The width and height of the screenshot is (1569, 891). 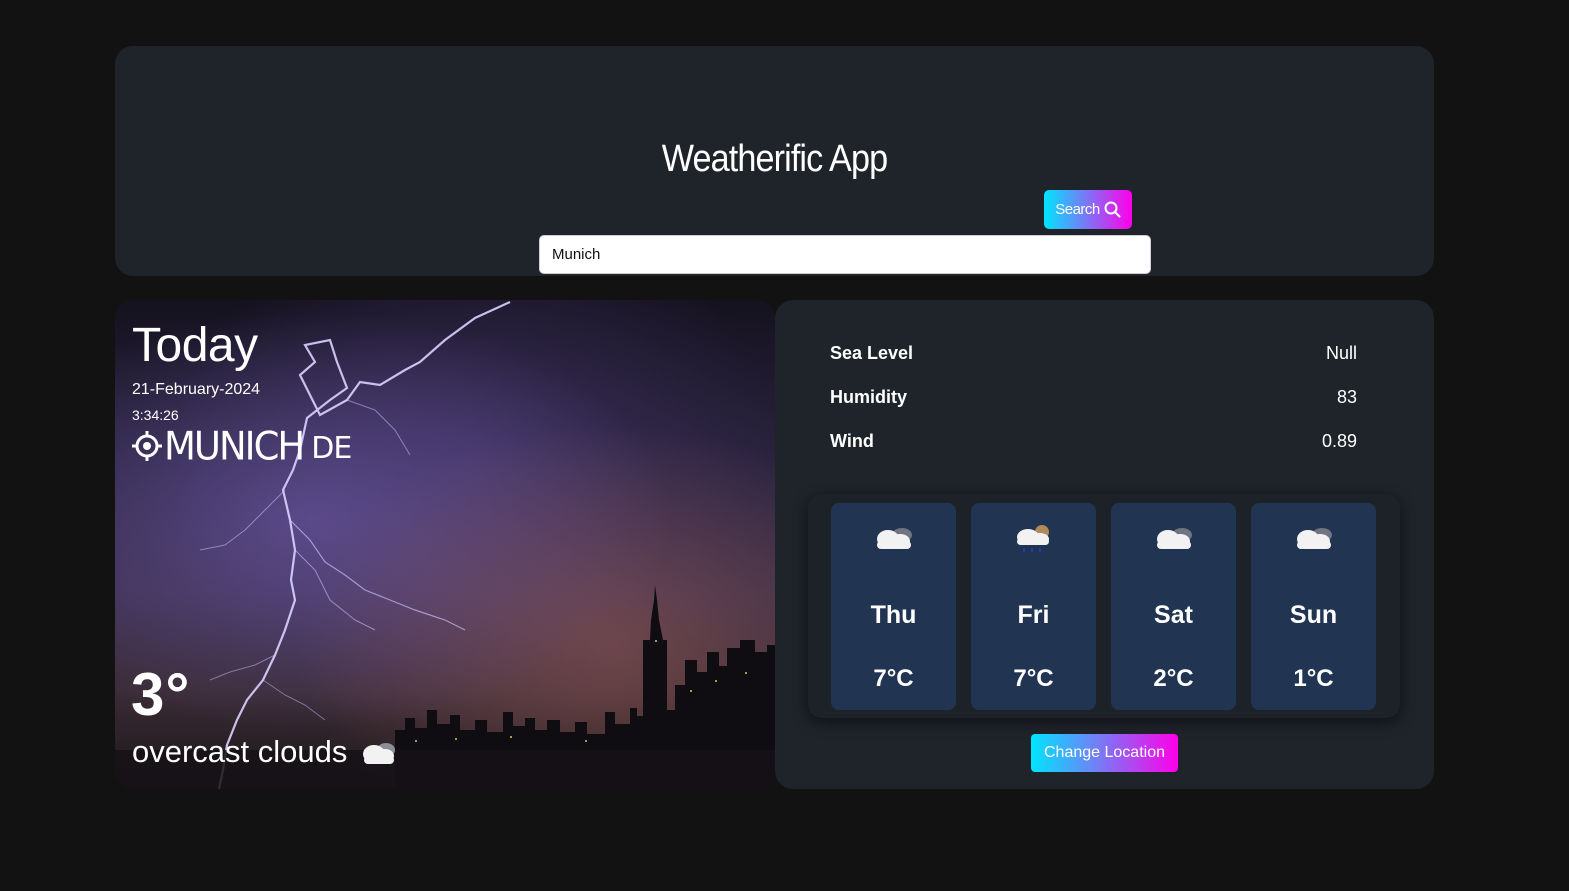 I want to click on rain-cloud-icon, so click(x=1032, y=538).